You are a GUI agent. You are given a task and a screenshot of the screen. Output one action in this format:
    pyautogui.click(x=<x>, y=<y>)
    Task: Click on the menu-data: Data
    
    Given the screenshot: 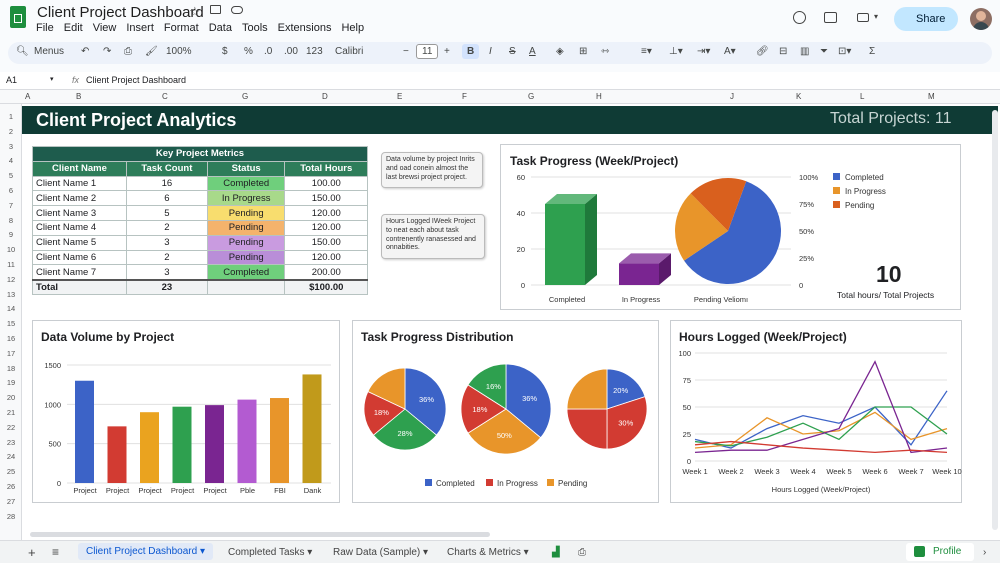 What is the action you would take?
    pyautogui.click(x=220, y=28)
    